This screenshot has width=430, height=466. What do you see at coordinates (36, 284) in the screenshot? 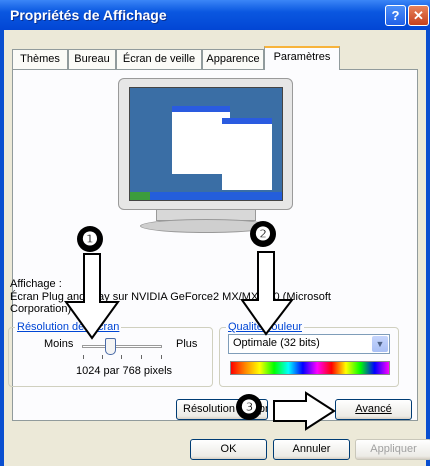
I see `display-label: Affichage :` at bounding box center [36, 284].